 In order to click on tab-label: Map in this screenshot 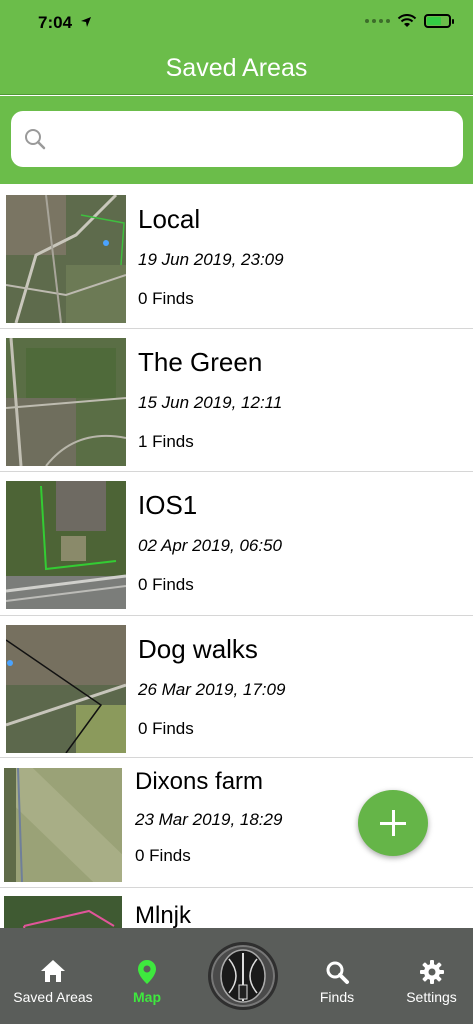, I will do `click(147, 997)`.